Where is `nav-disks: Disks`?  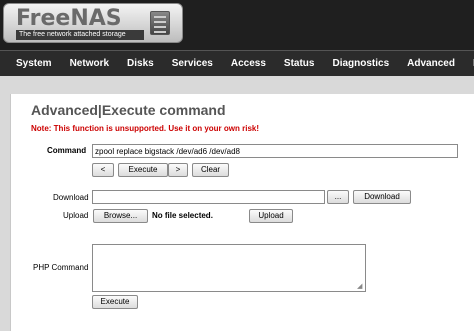
nav-disks: Disks is located at coordinates (140, 63).